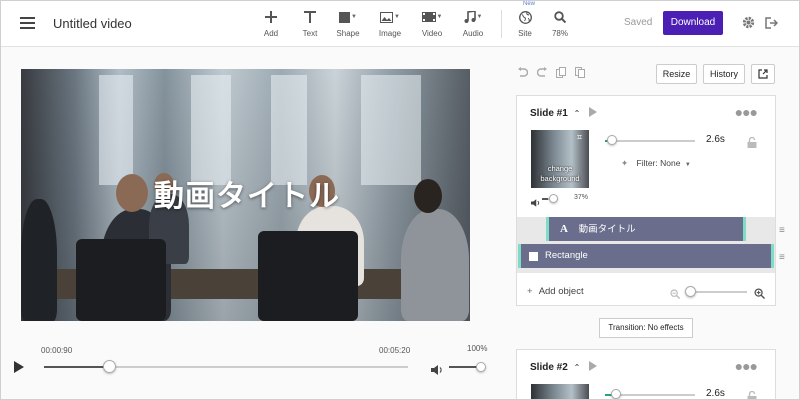 This screenshot has height=400, width=800. I want to click on sparkle-icon: ✦, so click(625, 163).